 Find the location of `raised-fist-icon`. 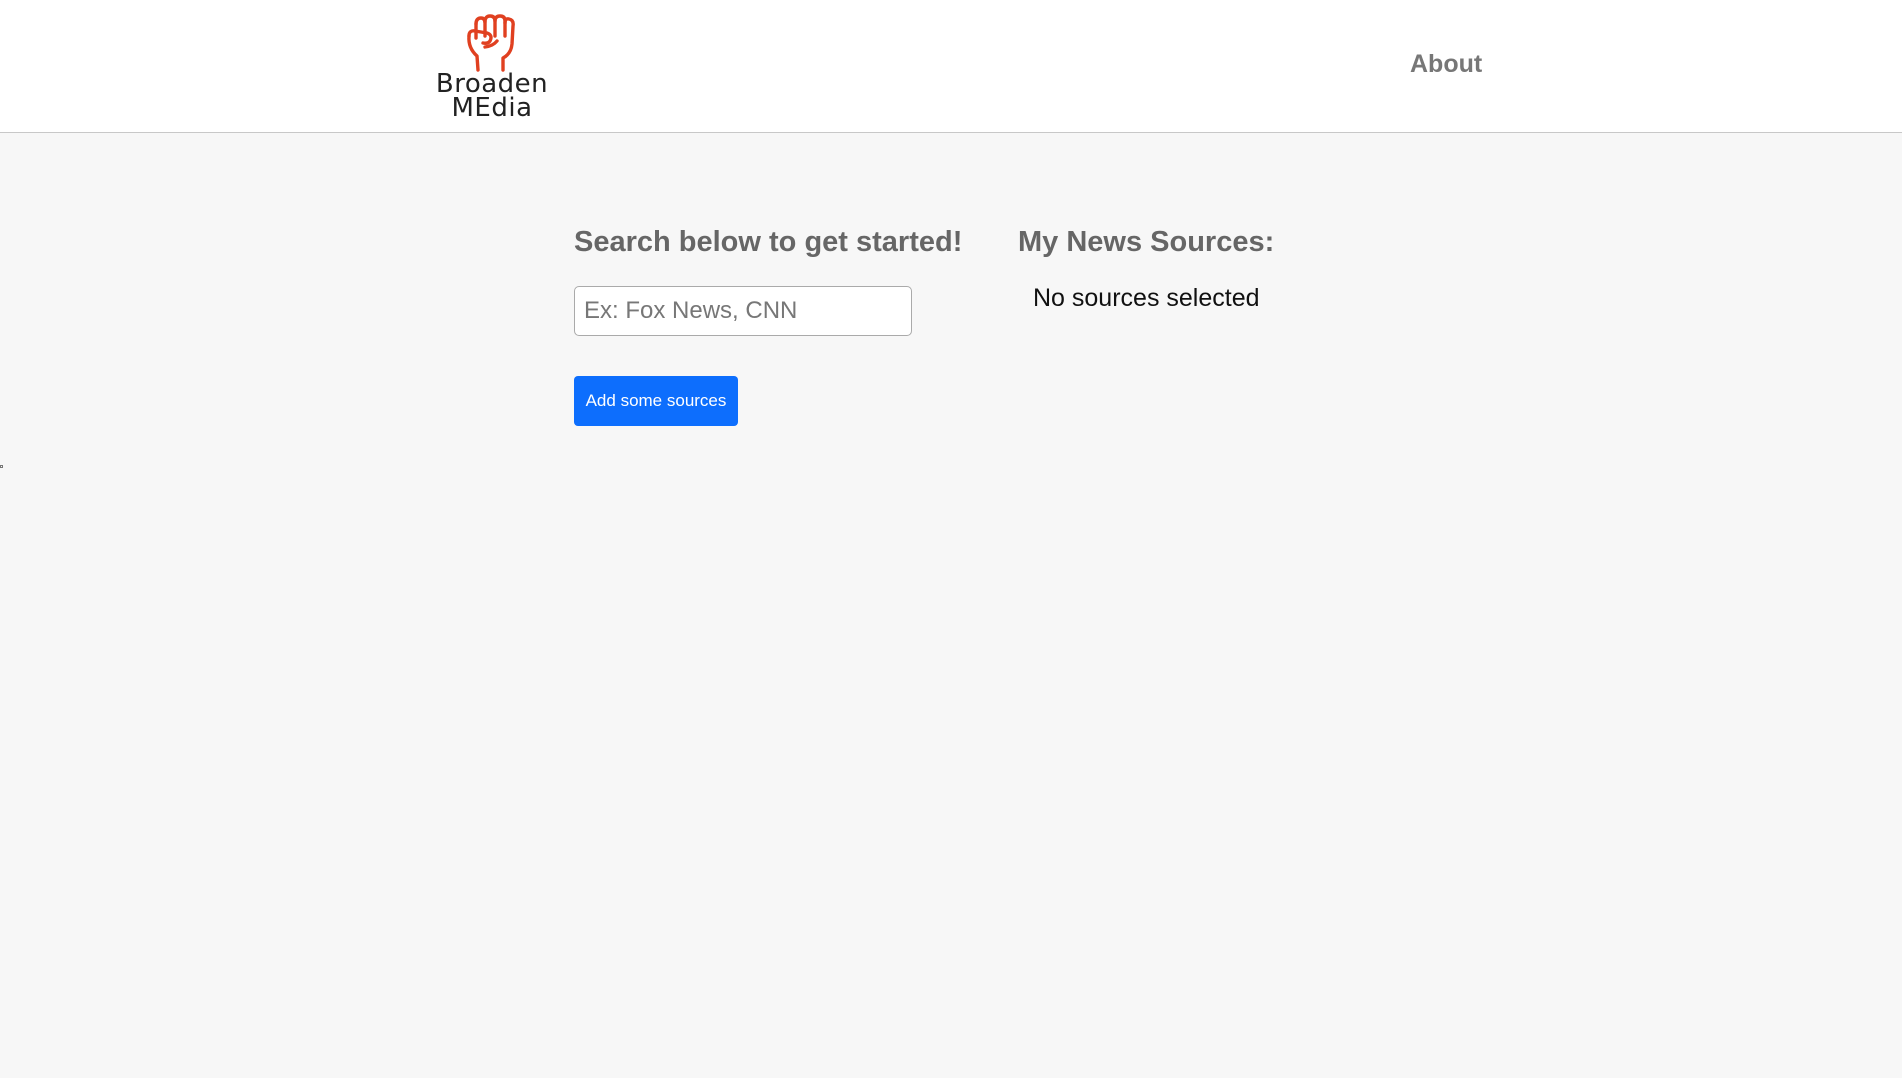

raised-fist-icon is located at coordinates (491, 43).